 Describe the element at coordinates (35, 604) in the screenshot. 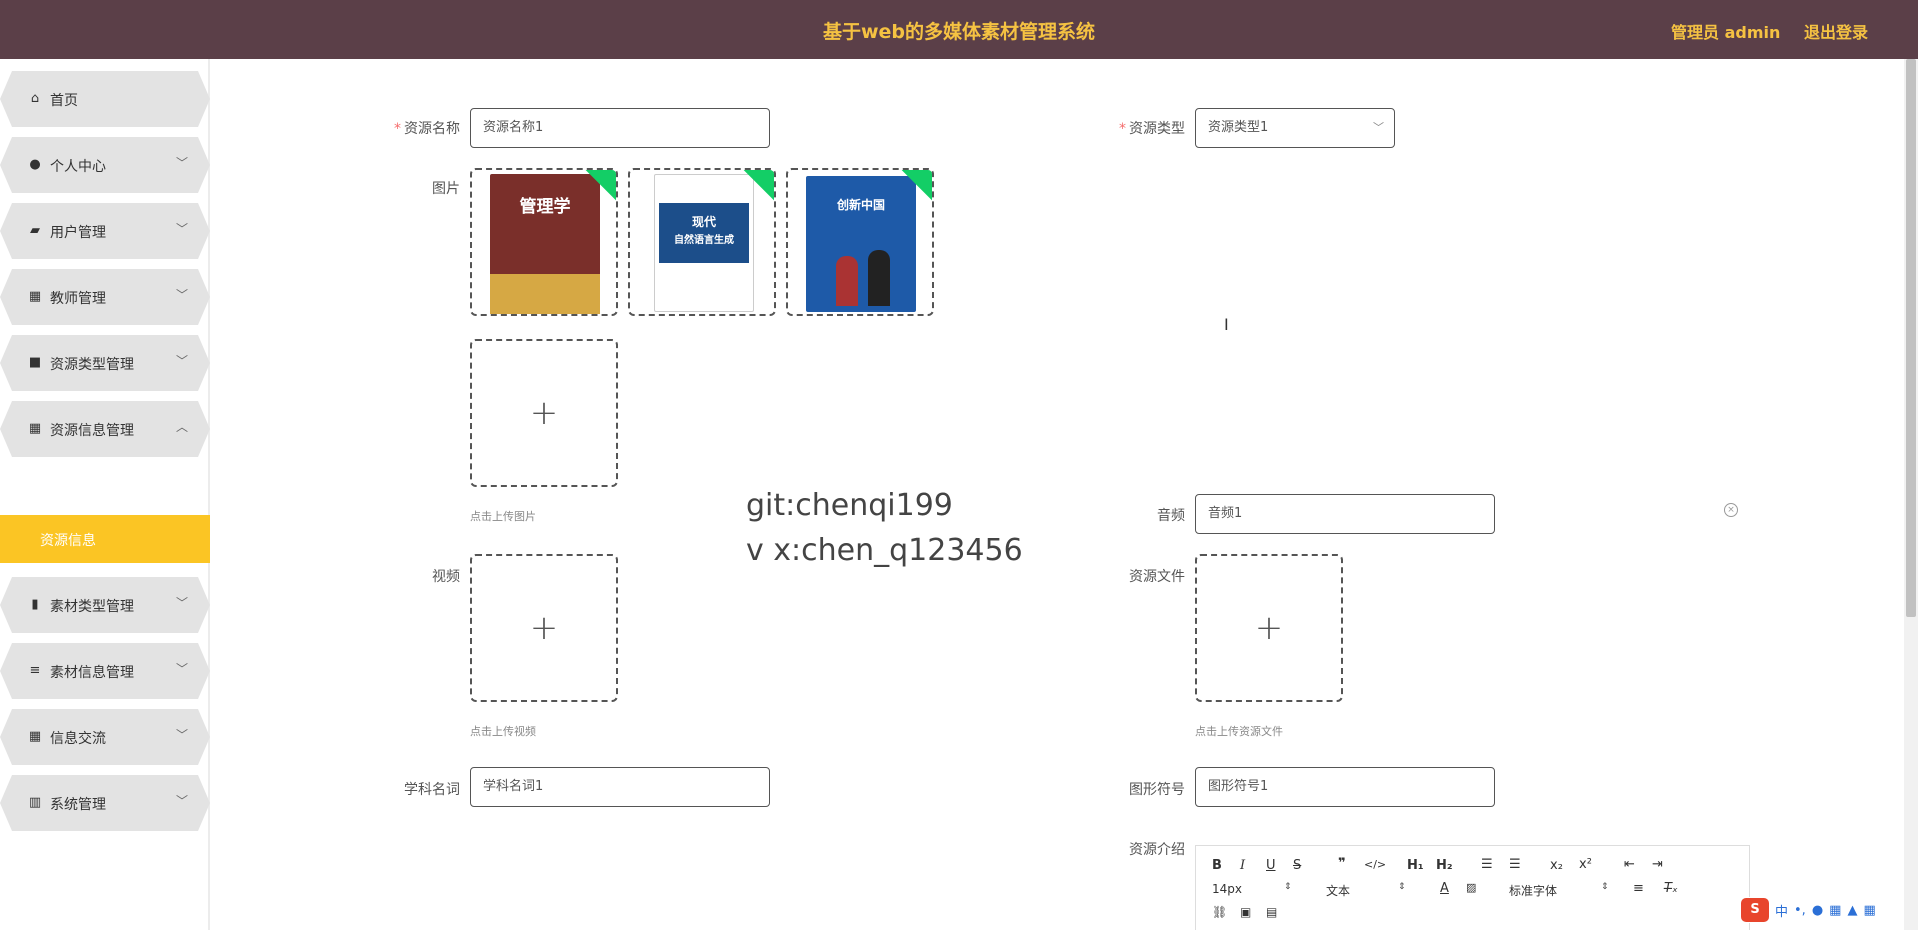

I see `bar-chart-icon: ▮` at that location.